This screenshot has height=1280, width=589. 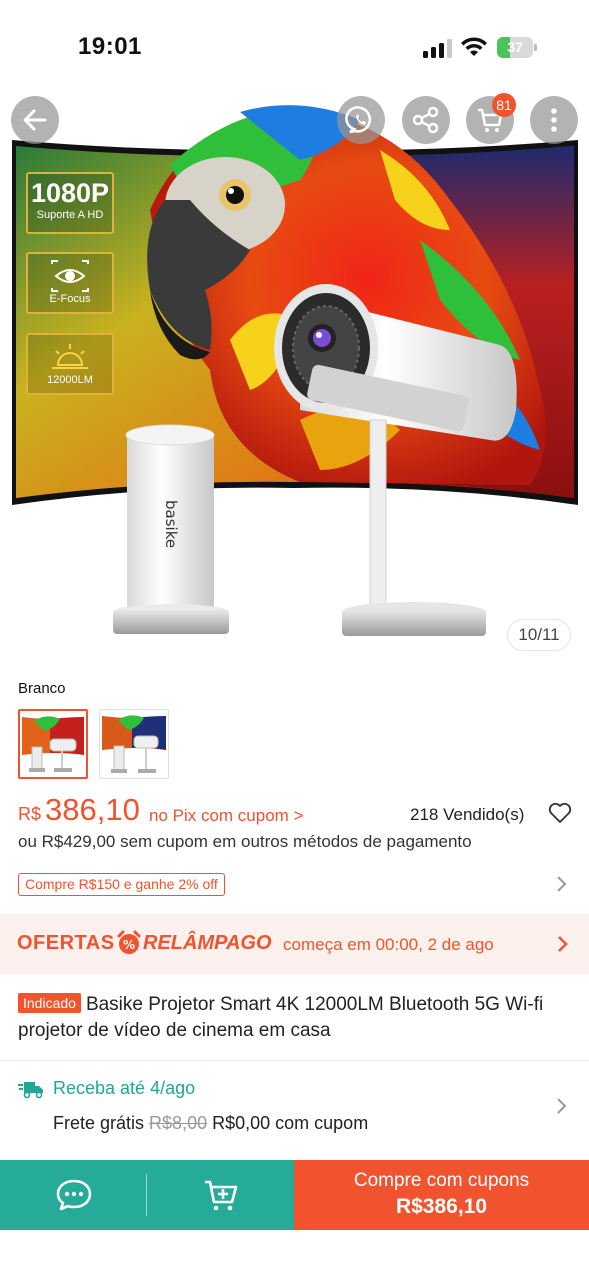 What do you see at coordinates (49, 1003) in the screenshot?
I see `indicado-badge: Indicado` at bounding box center [49, 1003].